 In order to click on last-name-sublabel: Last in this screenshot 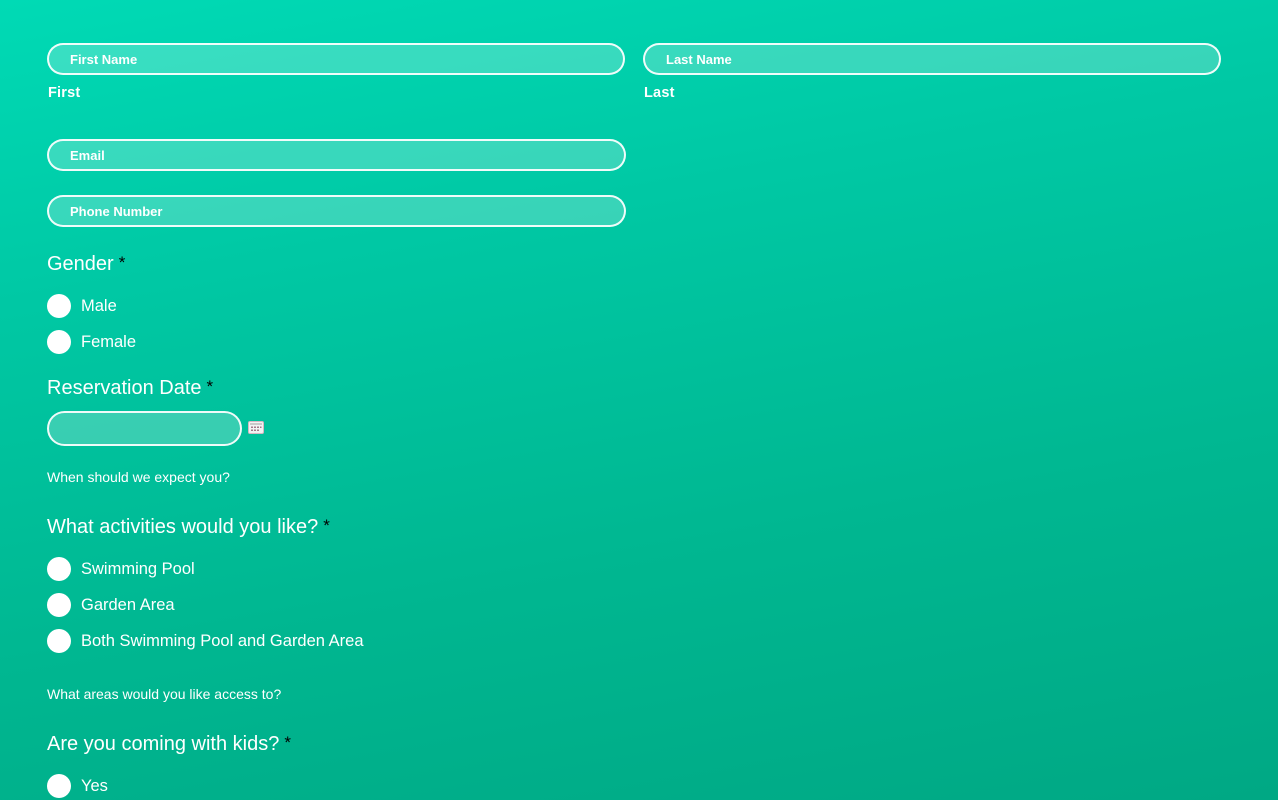, I will do `click(659, 93)`.